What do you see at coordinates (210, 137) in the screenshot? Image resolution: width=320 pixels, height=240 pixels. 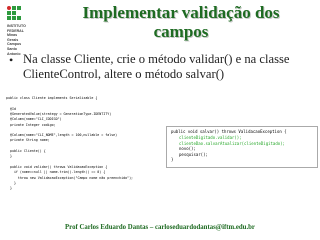 I see `code-line: clienteDigitado.validar();` at bounding box center [210, 137].